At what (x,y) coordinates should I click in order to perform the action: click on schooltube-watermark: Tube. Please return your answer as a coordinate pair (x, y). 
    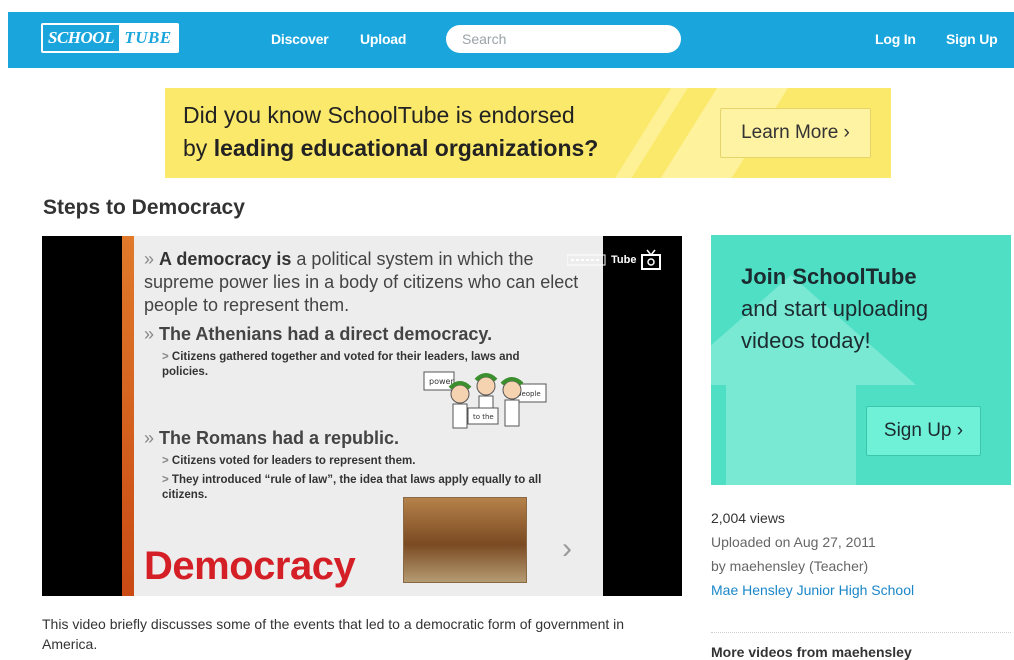
    Looking at the image, I should click on (622, 260).